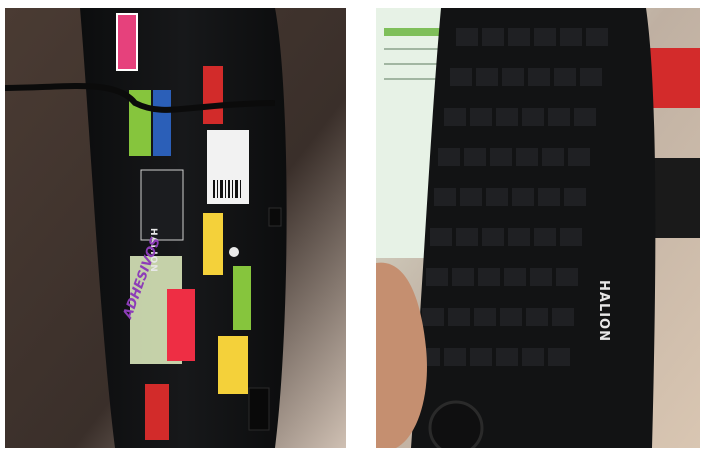 The image size is (704, 455). What do you see at coordinates (181, 325) in the screenshot?
I see `red-sticker-middle` at bounding box center [181, 325].